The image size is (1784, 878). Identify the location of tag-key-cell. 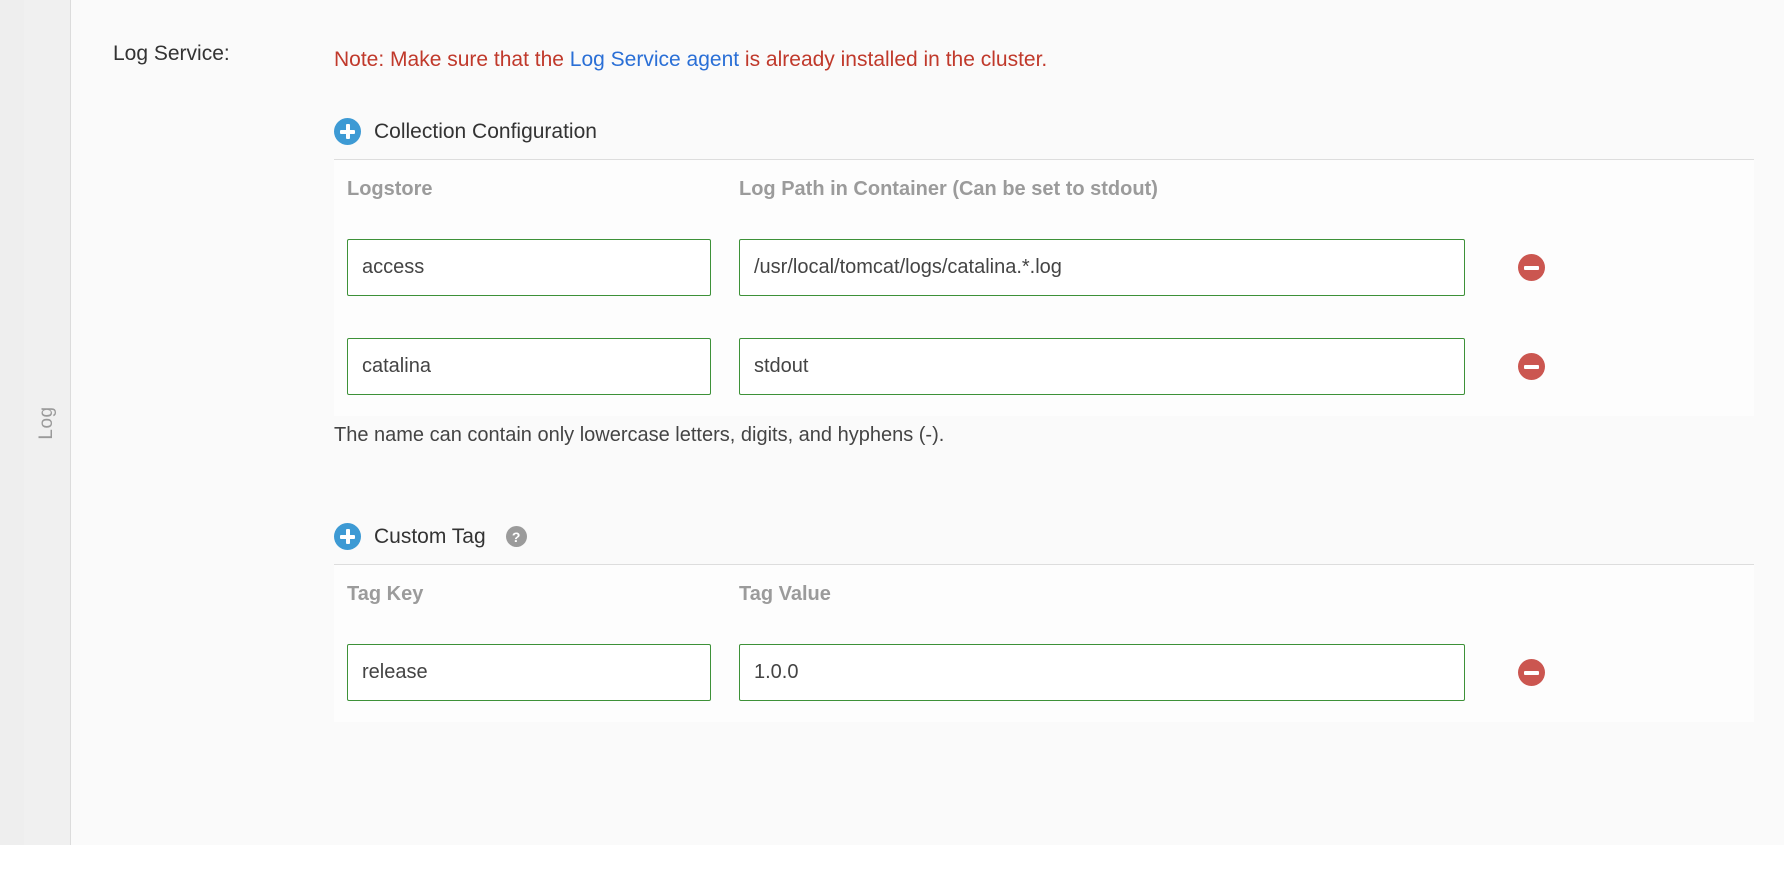
(543, 672).